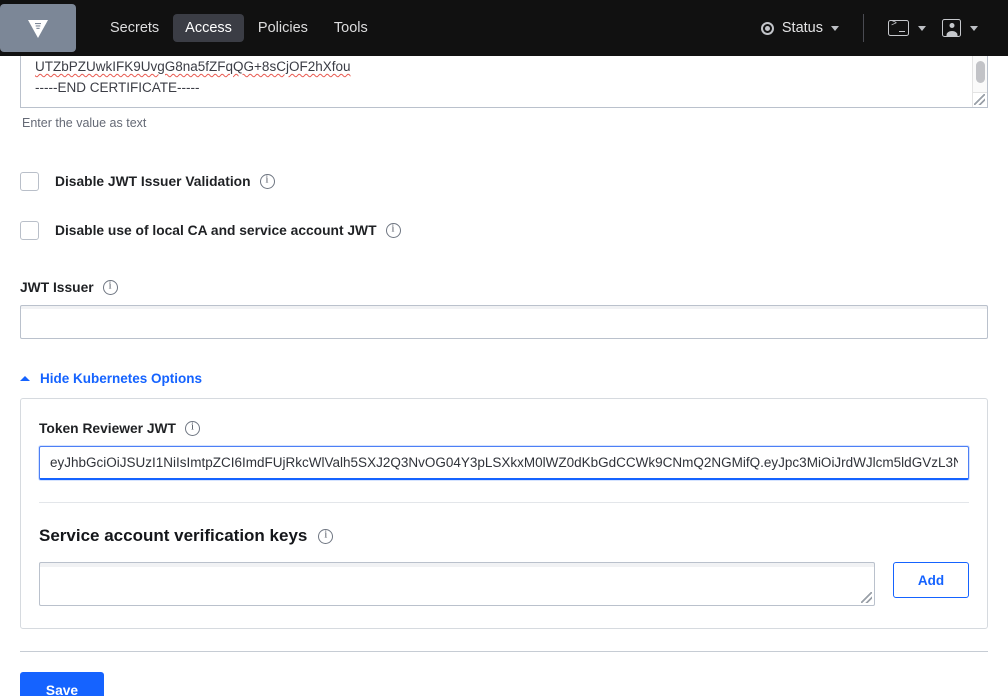 This screenshot has width=1008, height=696. I want to click on service-account-keys-textarea-wrap, so click(457, 584).